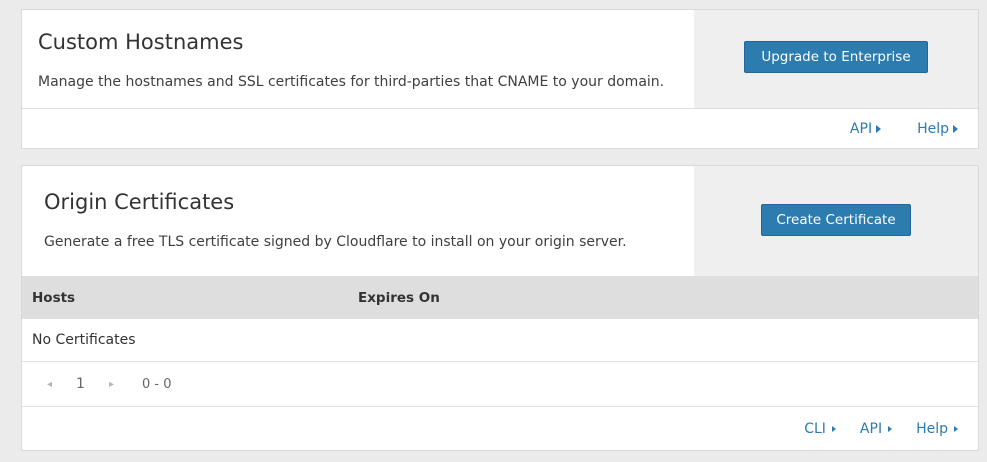 The image size is (987, 462). Describe the element at coordinates (80, 384) in the screenshot. I see `pagination-page-1: 1` at that location.